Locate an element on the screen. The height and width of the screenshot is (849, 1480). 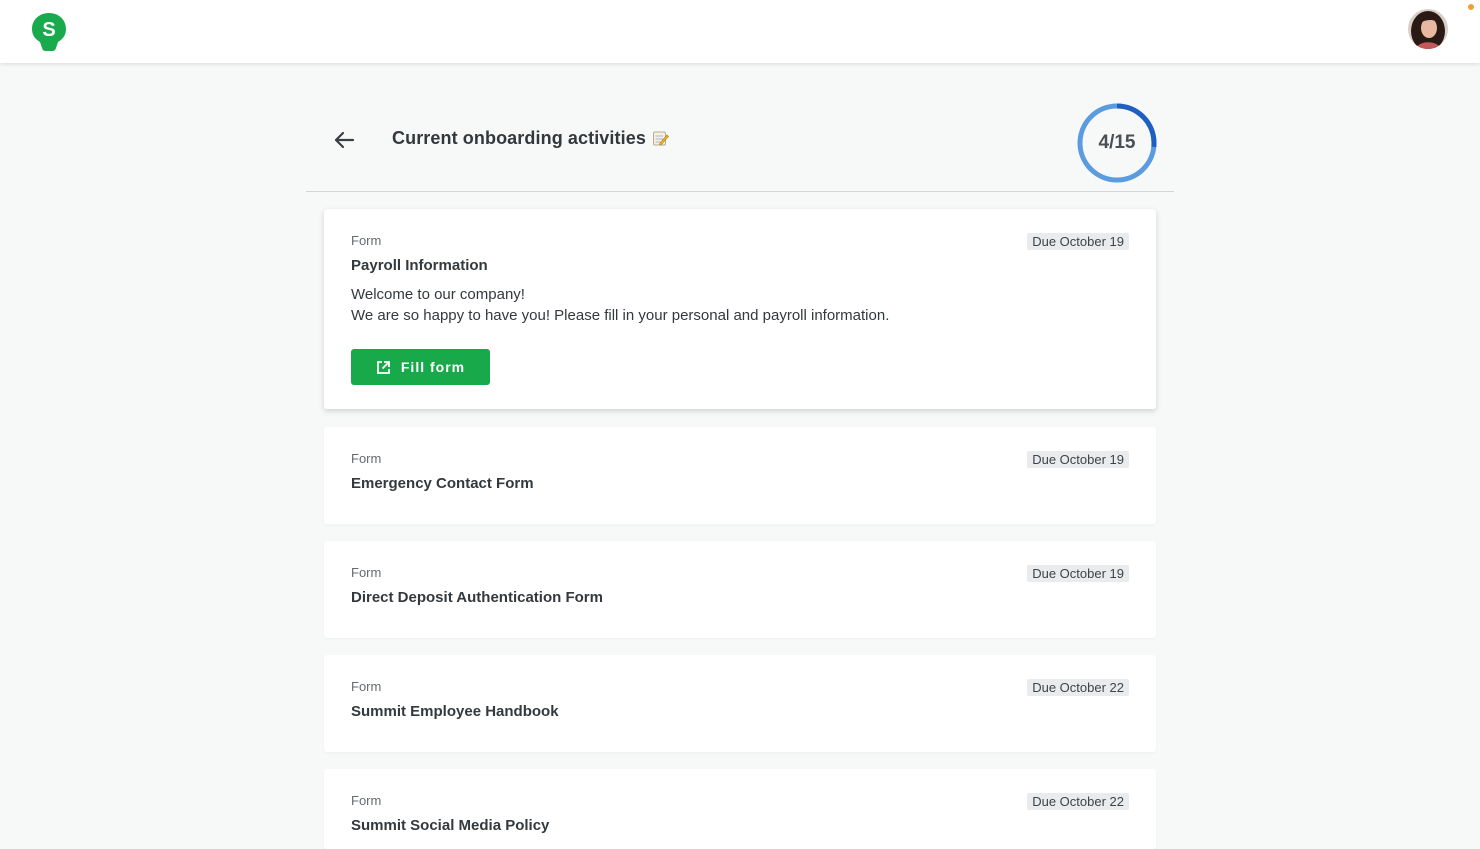
page-title-text: Current onboarding activities is located at coordinates (519, 138).